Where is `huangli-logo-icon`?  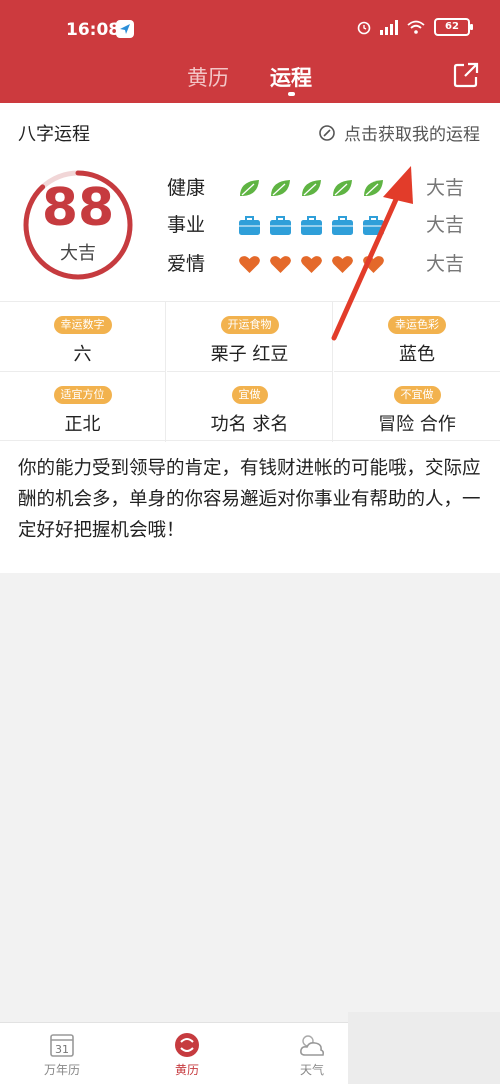 huangli-logo-icon is located at coordinates (187, 1045).